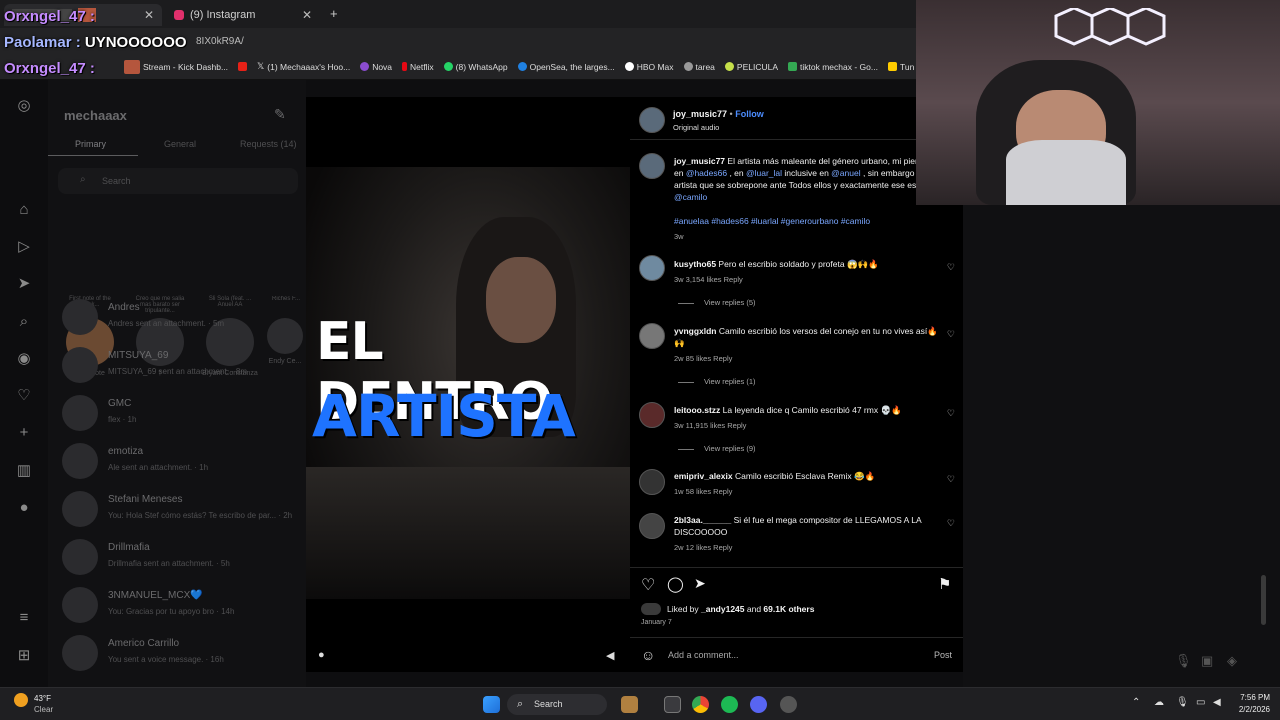  Describe the element at coordinates (1200, 702) in the screenshot. I see `network-icon: ▭` at that location.